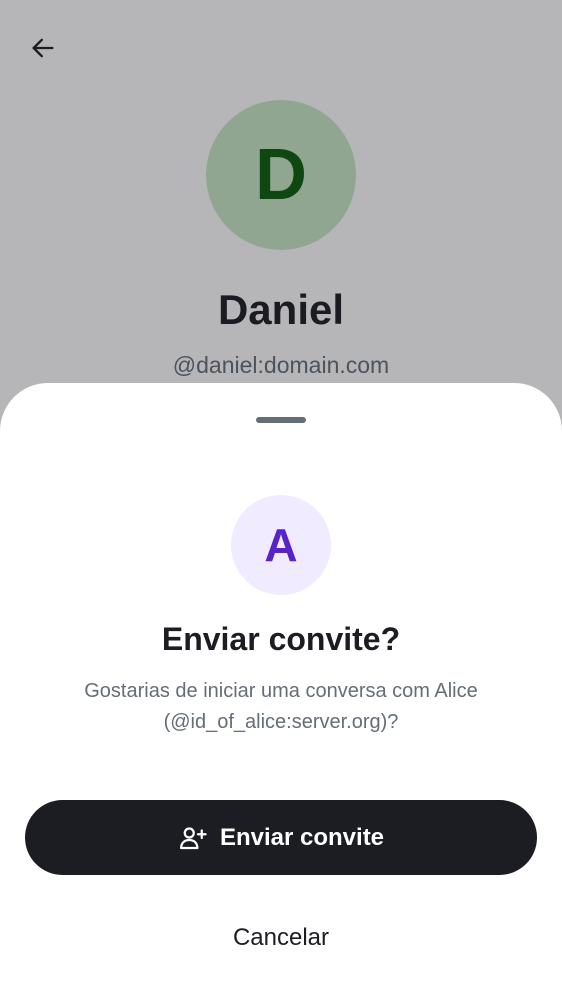 The width and height of the screenshot is (562, 1000). I want to click on cancel-label: Cancelar, so click(281, 937).